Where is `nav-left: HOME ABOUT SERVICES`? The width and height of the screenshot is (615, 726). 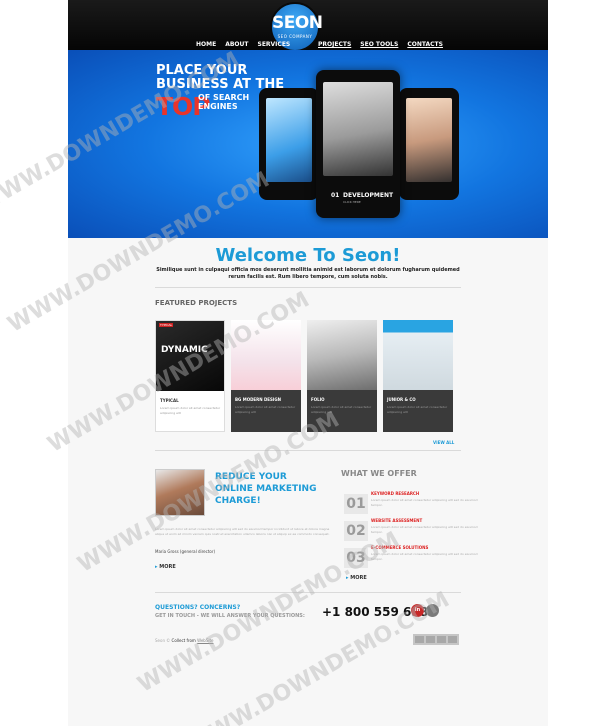 nav-left: HOME ABOUT SERVICES is located at coordinates (243, 44).